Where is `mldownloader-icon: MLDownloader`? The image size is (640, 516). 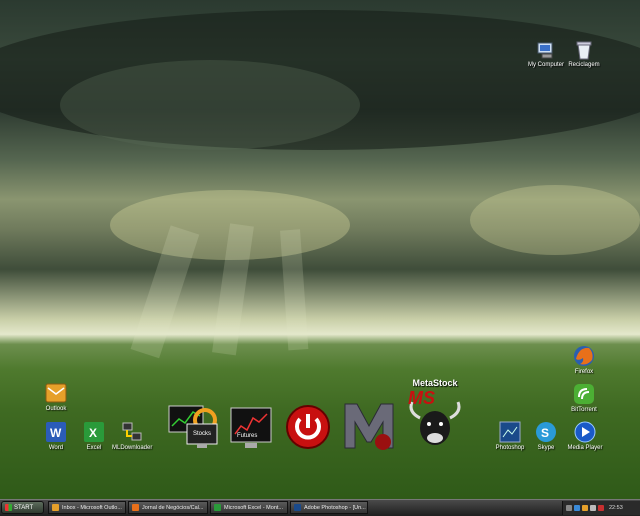 mldownloader-icon: MLDownloader is located at coordinates (132, 436).